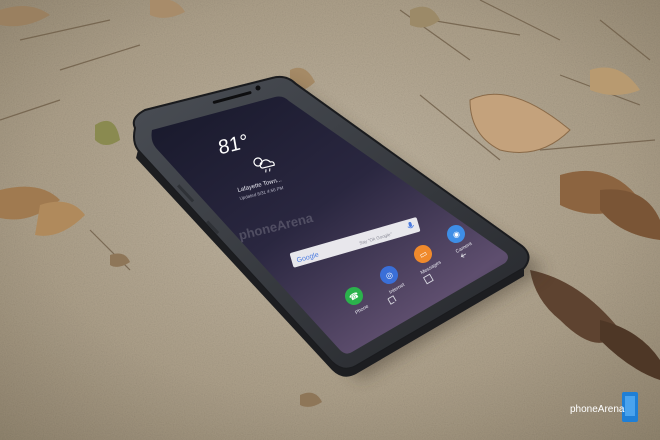 The image size is (660, 440). I want to click on front-camera, so click(258, 88).